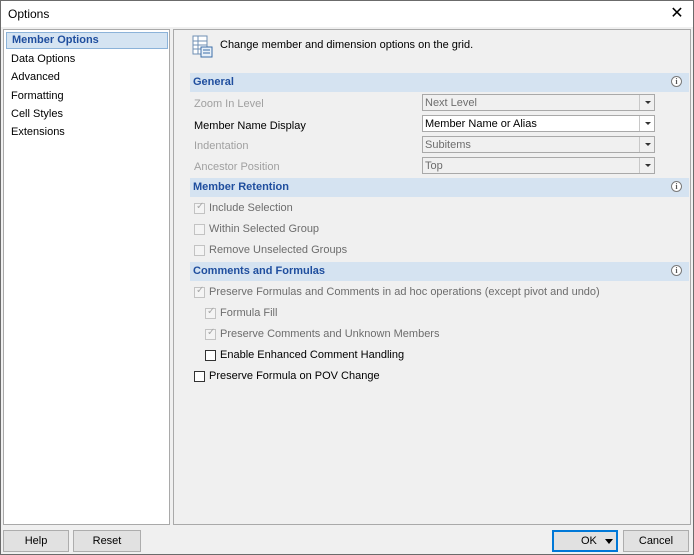 The height and width of the screenshot is (555, 694). Describe the element at coordinates (87, 77) in the screenshot. I see `sidebar-item-advanced: Advanced` at that location.